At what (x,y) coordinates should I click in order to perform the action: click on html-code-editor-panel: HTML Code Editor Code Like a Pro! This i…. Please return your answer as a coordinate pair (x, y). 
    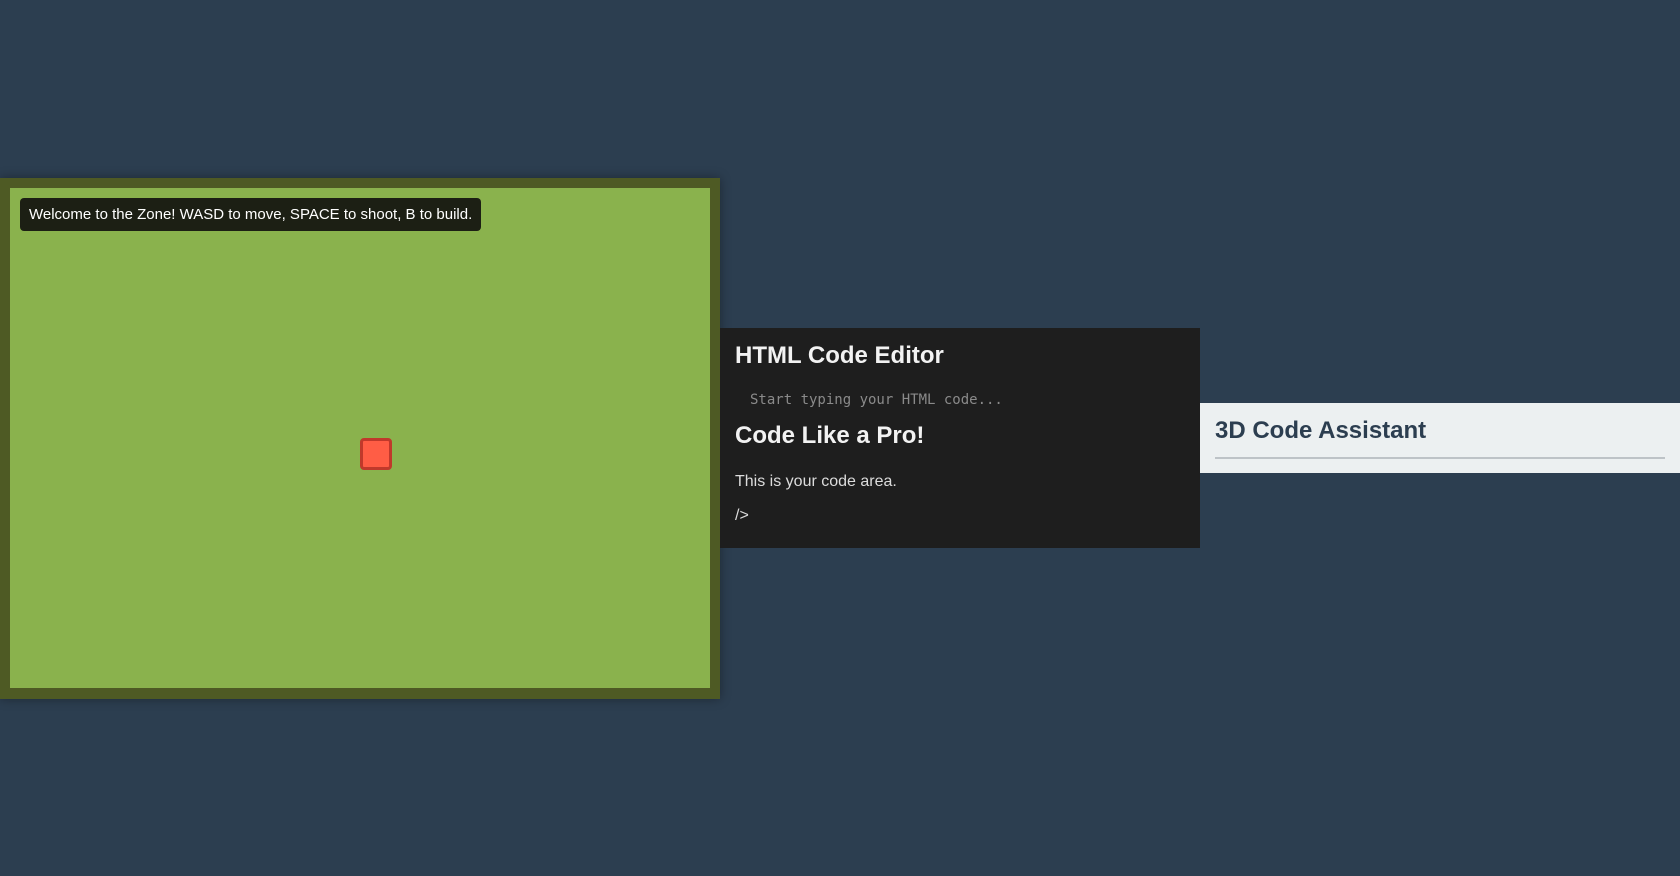
    Looking at the image, I should click on (960, 438).